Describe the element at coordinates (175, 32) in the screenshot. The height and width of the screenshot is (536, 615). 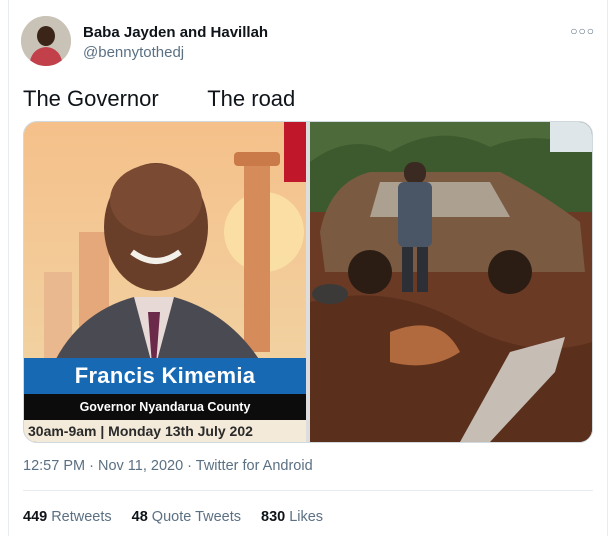
I see `author-display-name: Baba Jayden and Havillah` at that location.